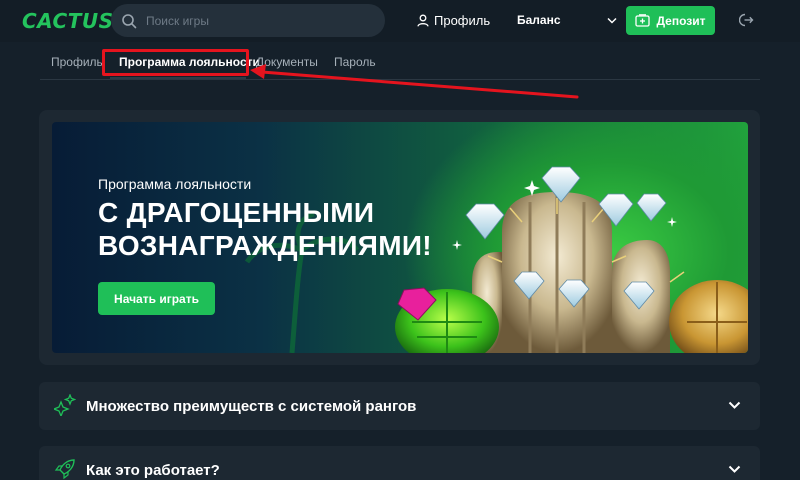 The width and height of the screenshot is (800, 480). I want to click on banner-title: С ДРАГОЦЕННЫМИ ВОЗНАГРАЖДЕНИЯМИ!, so click(265, 229).